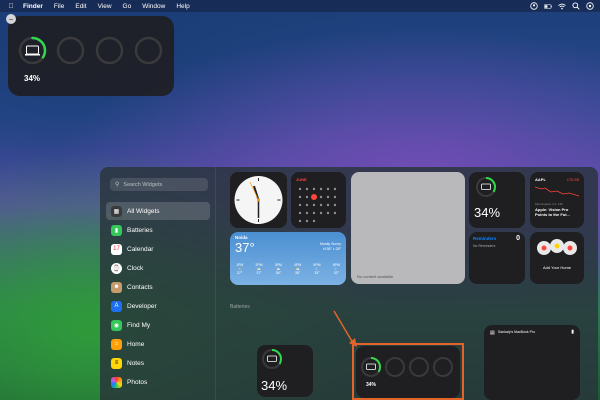 Image resolution: width=600 pixels, height=400 pixels. What do you see at coordinates (158, 268) in the screenshot?
I see `sidebar-item-clock: ⌚ Clock` at bounding box center [158, 268].